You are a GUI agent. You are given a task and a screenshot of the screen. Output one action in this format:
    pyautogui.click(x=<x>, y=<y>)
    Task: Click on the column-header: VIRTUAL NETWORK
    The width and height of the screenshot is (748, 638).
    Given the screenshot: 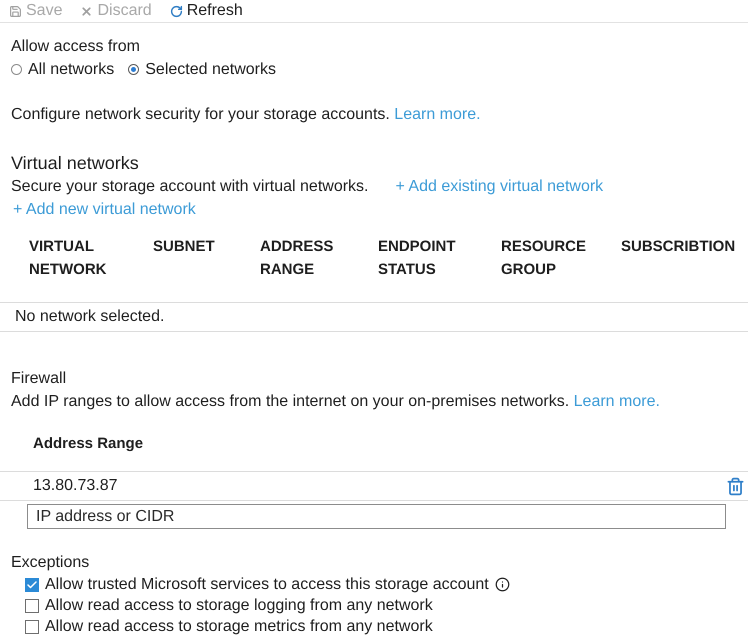 What is the action you would take?
    pyautogui.click(x=68, y=258)
    